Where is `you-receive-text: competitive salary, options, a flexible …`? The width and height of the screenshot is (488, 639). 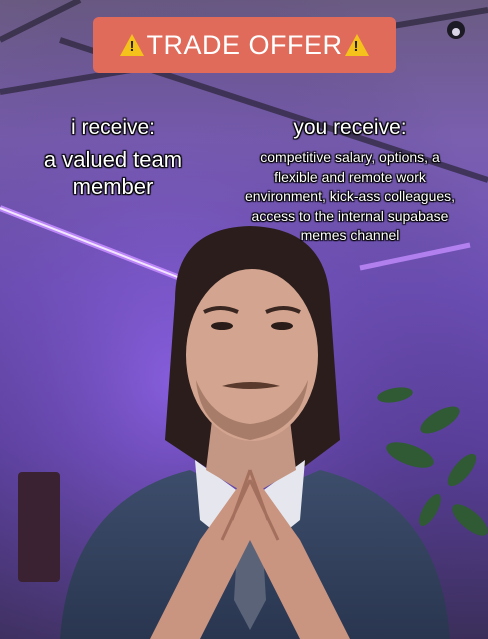 you-receive-text: competitive salary, options, a flexible … is located at coordinates (350, 196).